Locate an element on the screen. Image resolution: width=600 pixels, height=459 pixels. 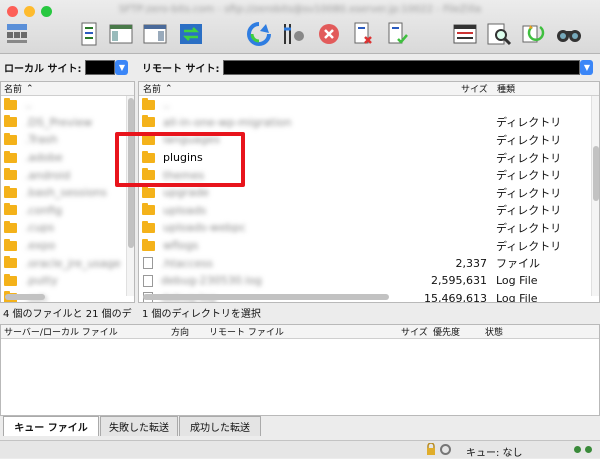
local-col-name: 名前 is located at coordinates (13, 88).